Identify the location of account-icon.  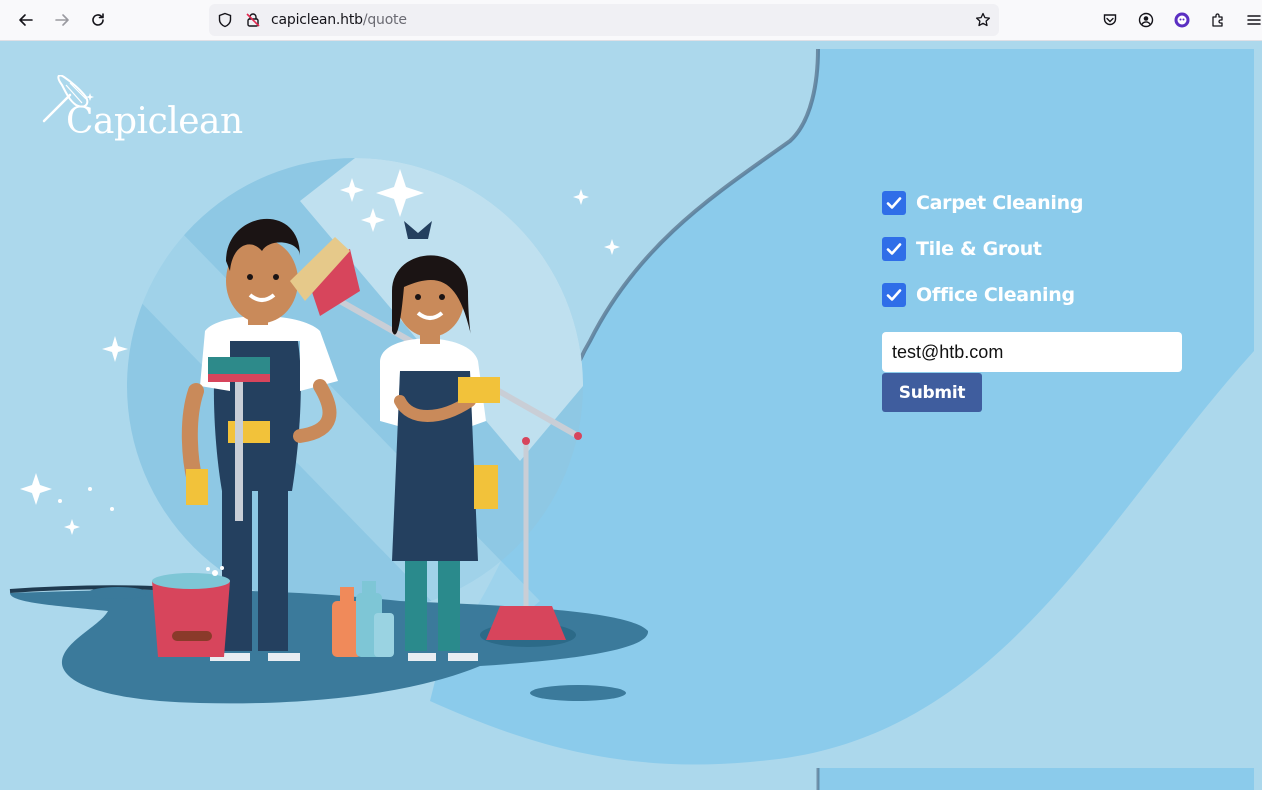
(1146, 20).